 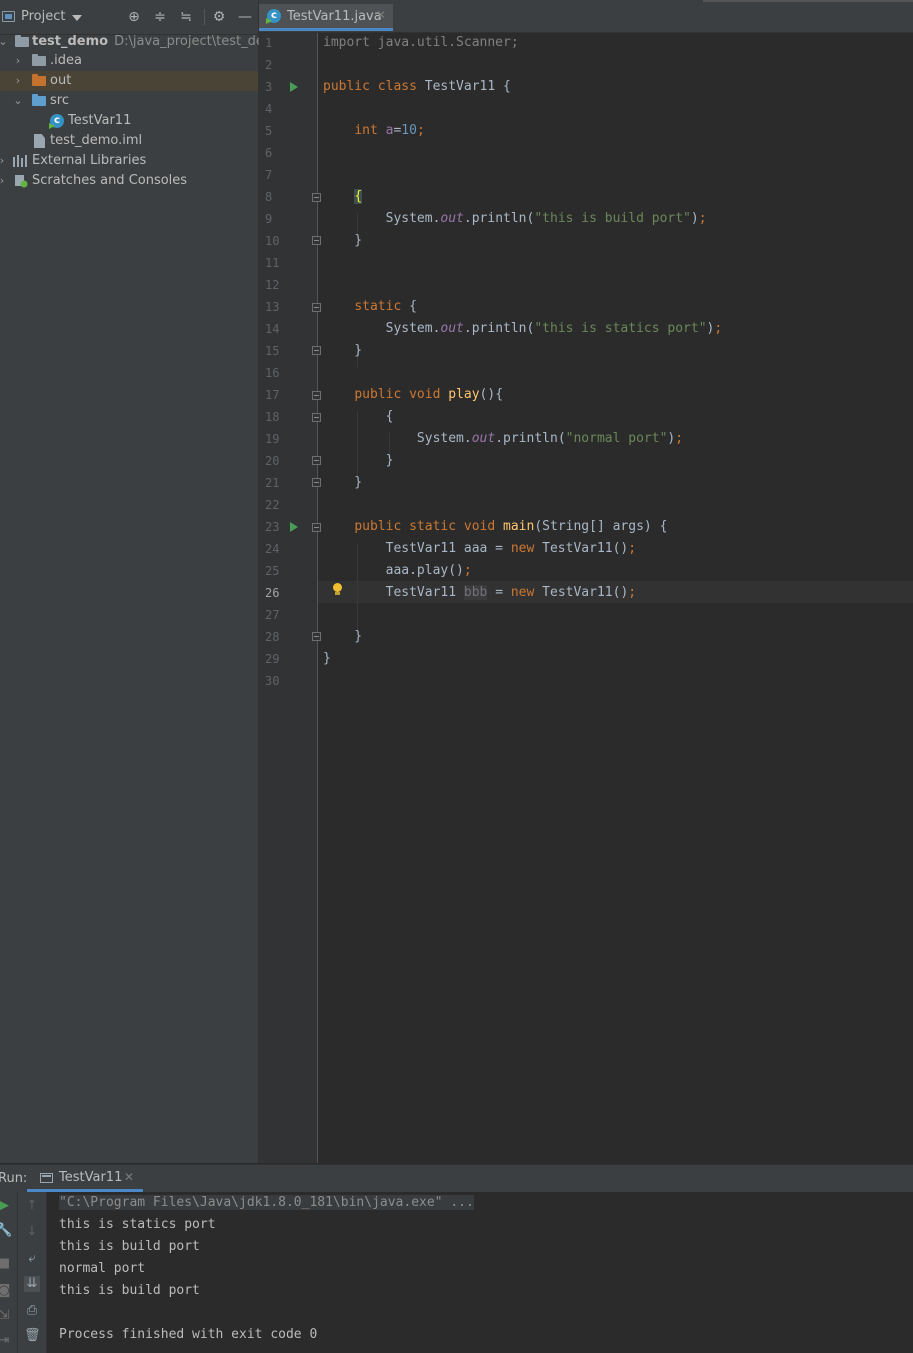 What do you see at coordinates (334, 16) in the screenshot?
I see `tab-label: TestVar11.java` at bounding box center [334, 16].